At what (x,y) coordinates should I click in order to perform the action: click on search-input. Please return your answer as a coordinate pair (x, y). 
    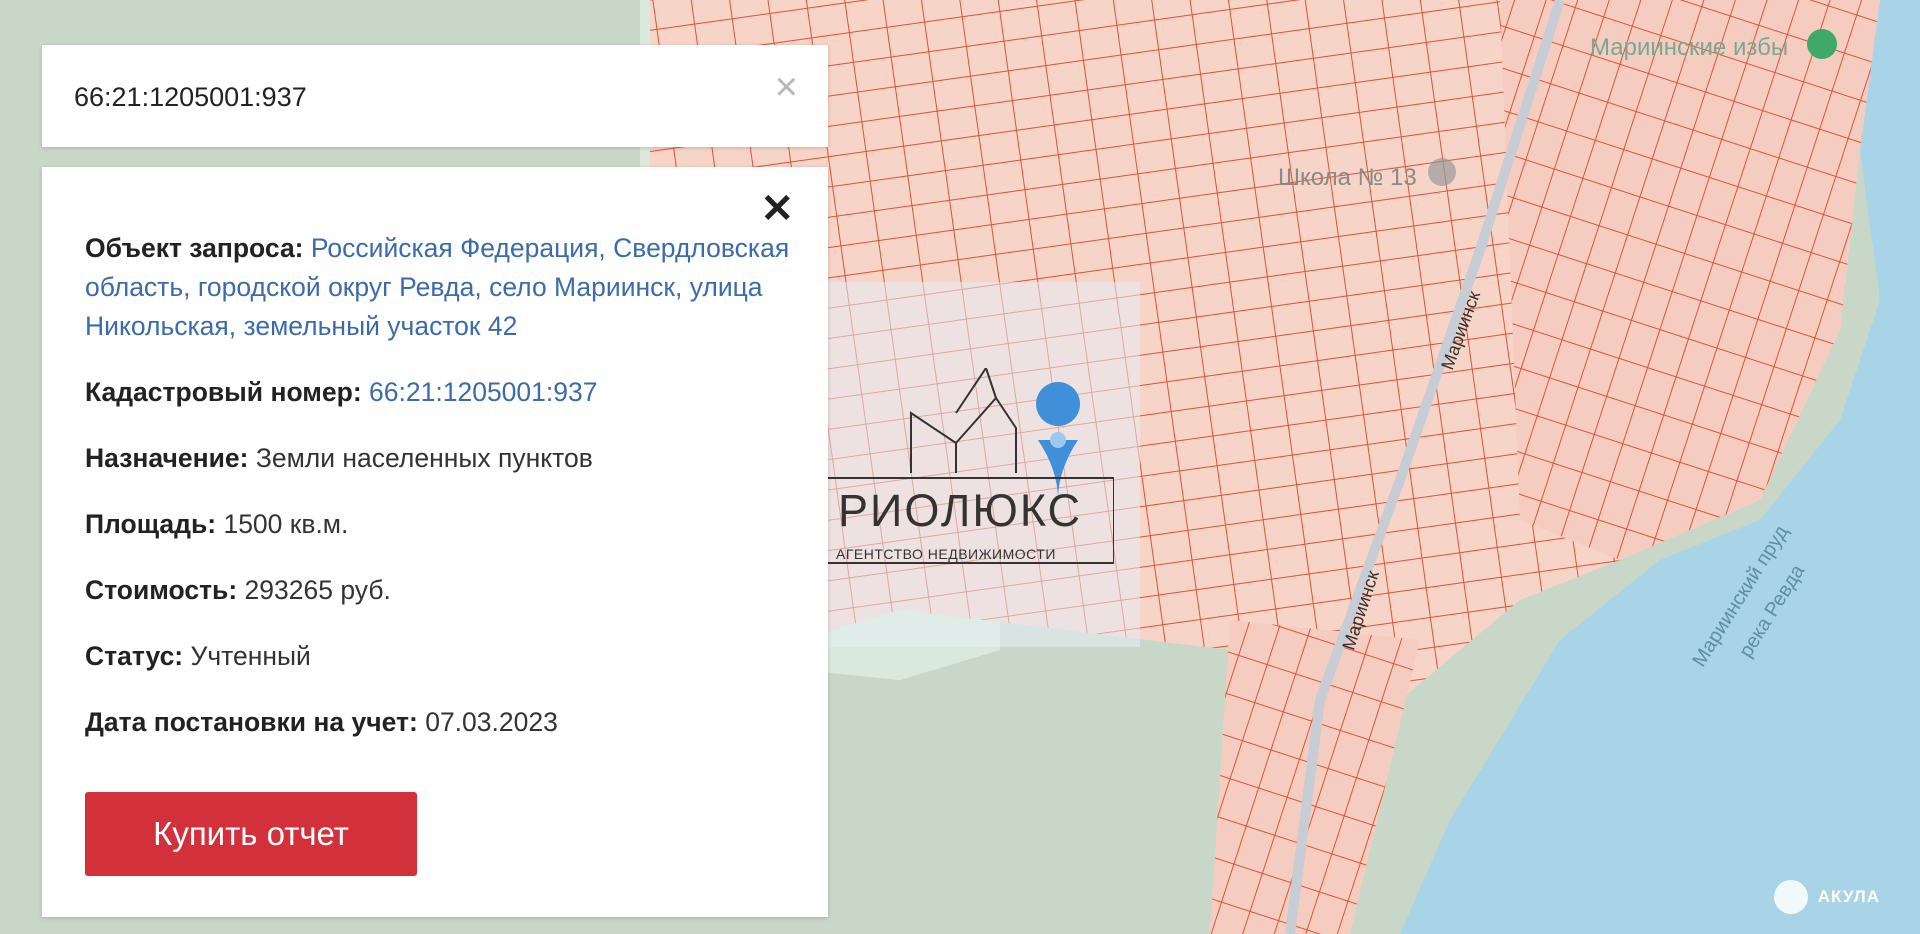
    Looking at the image, I should click on (394, 97).